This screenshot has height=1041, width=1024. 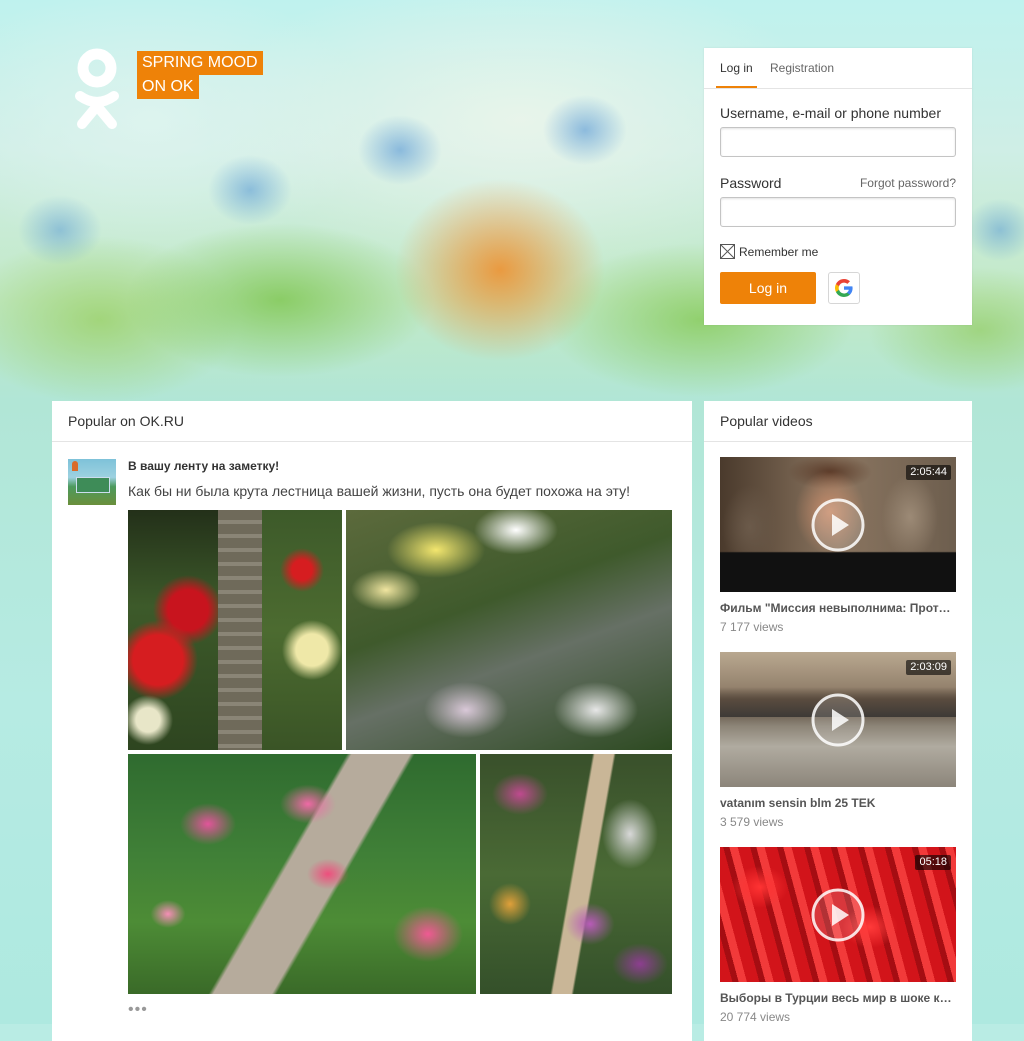 What do you see at coordinates (908, 183) in the screenshot?
I see `forgot-password-link: Forgot password?` at bounding box center [908, 183].